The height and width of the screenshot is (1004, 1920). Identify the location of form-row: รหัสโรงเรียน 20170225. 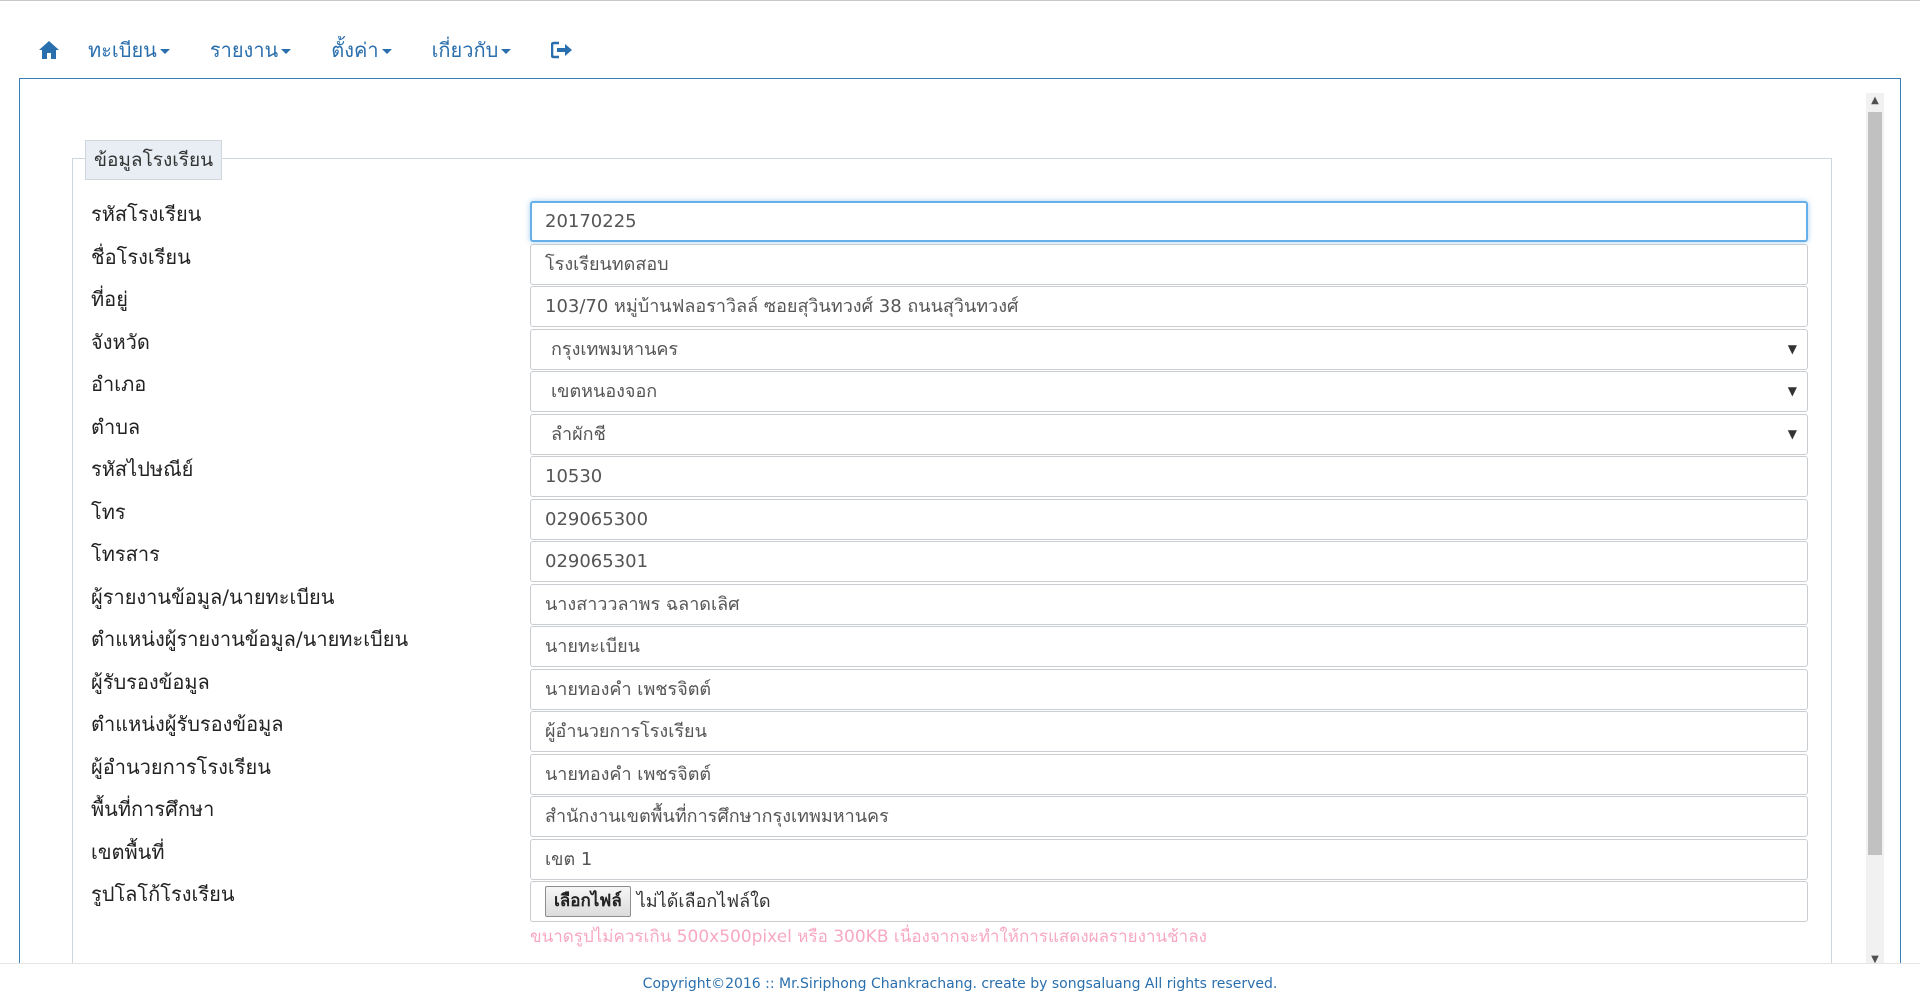
(916, 221).